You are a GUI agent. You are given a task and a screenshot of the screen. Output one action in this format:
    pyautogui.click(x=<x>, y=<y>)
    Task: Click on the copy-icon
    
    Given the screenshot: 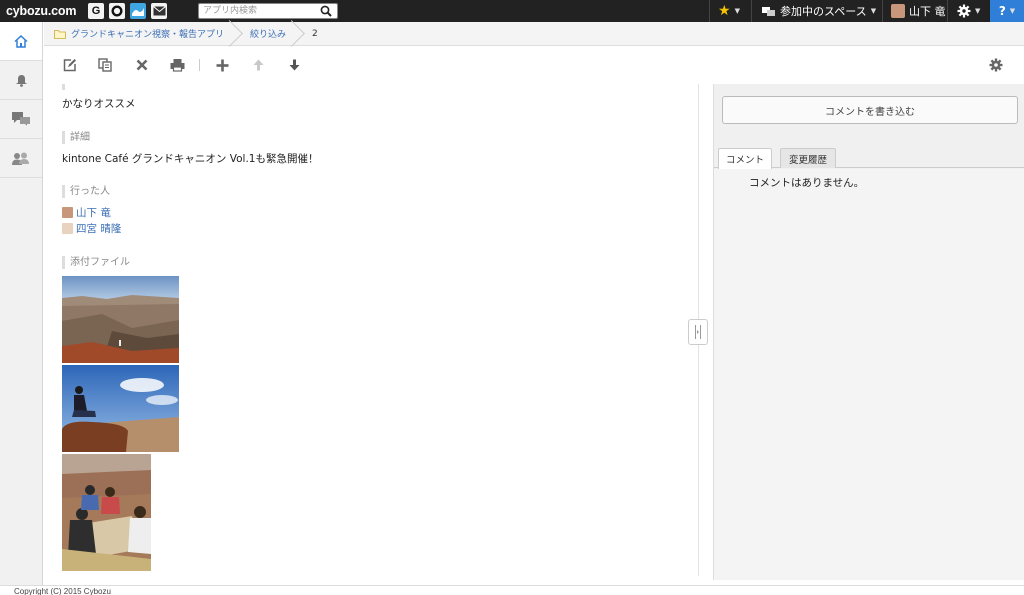 What is the action you would take?
    pyautogui.click(x=105, y=65)
    